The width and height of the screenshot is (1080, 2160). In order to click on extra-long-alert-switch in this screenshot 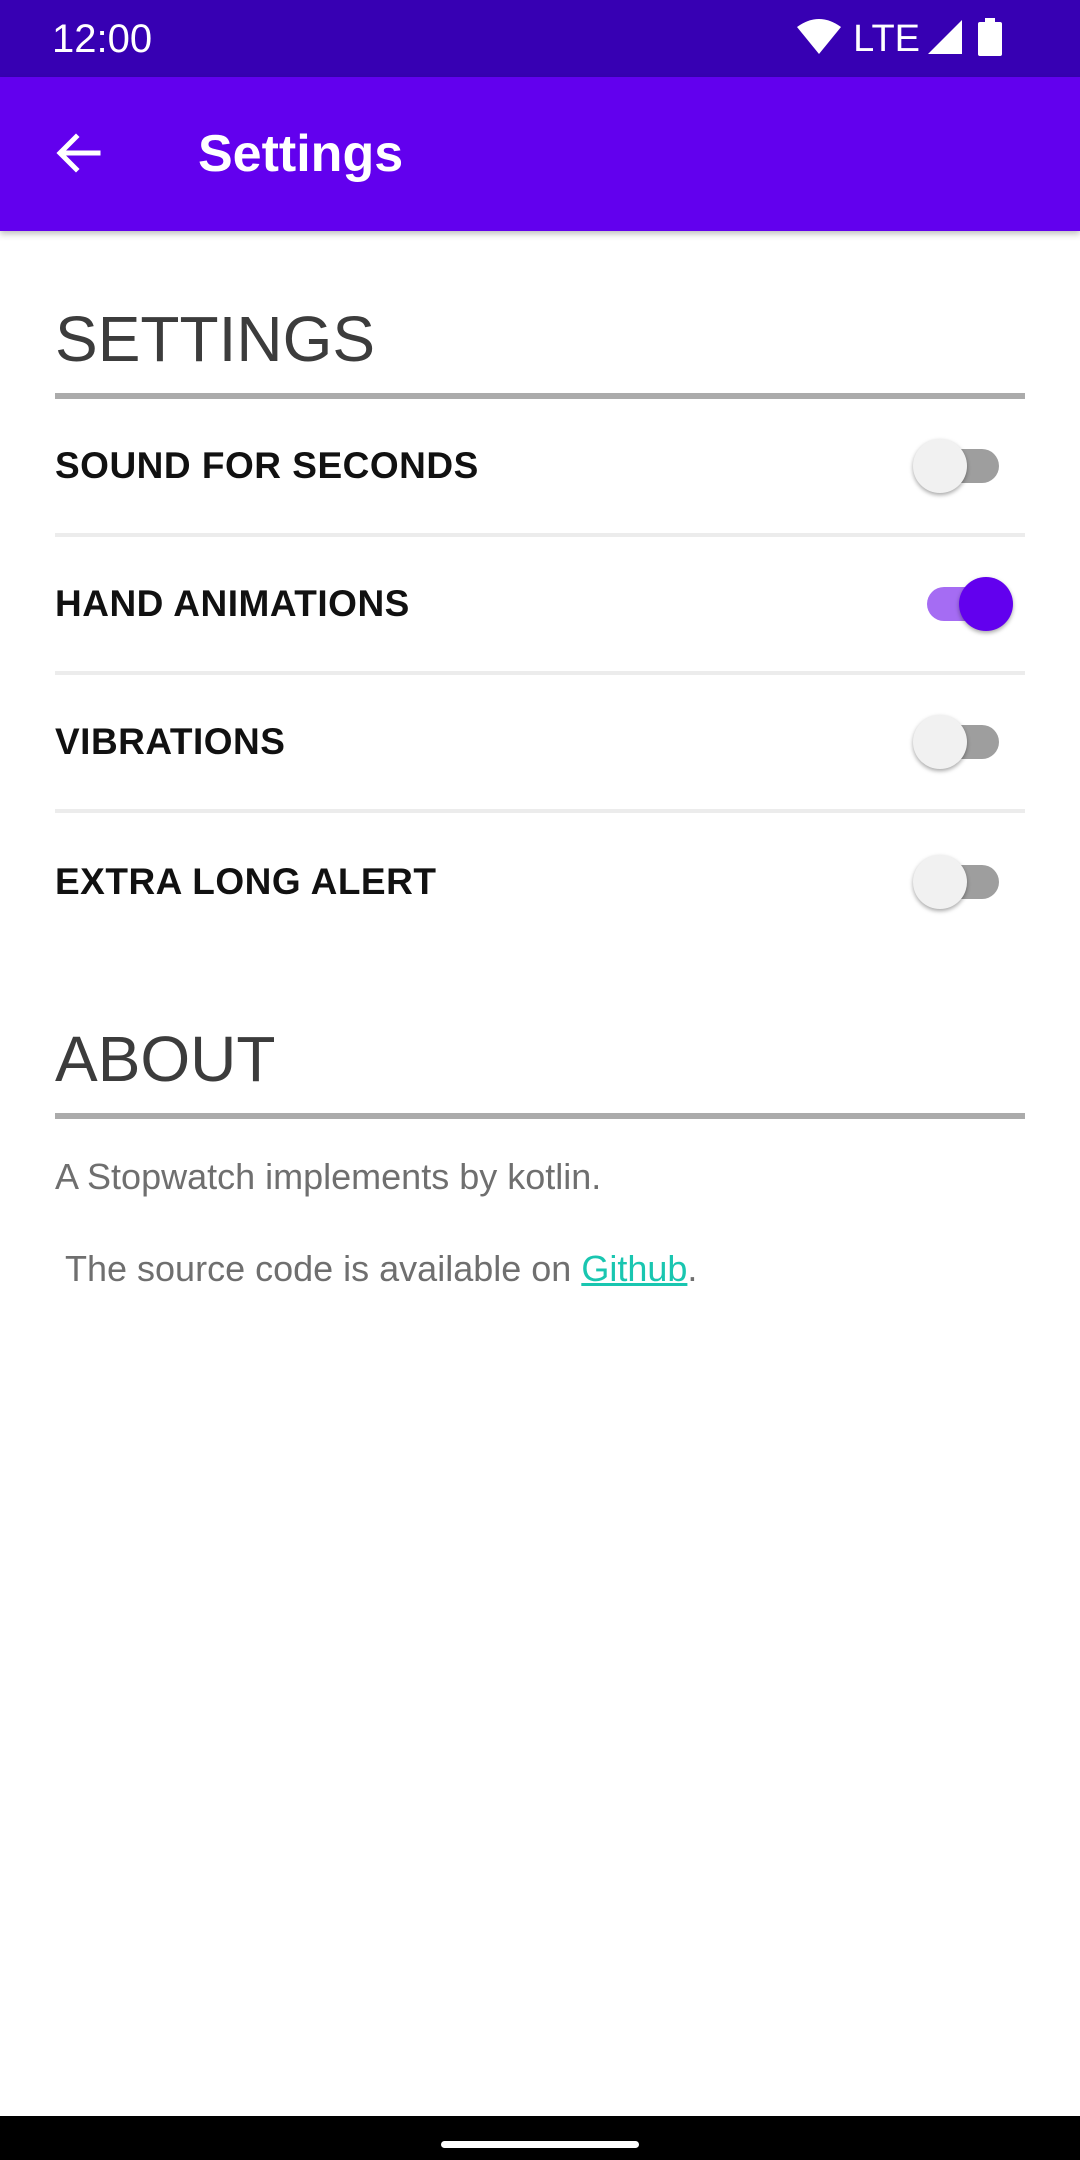, I will do `click(963, 882)`.